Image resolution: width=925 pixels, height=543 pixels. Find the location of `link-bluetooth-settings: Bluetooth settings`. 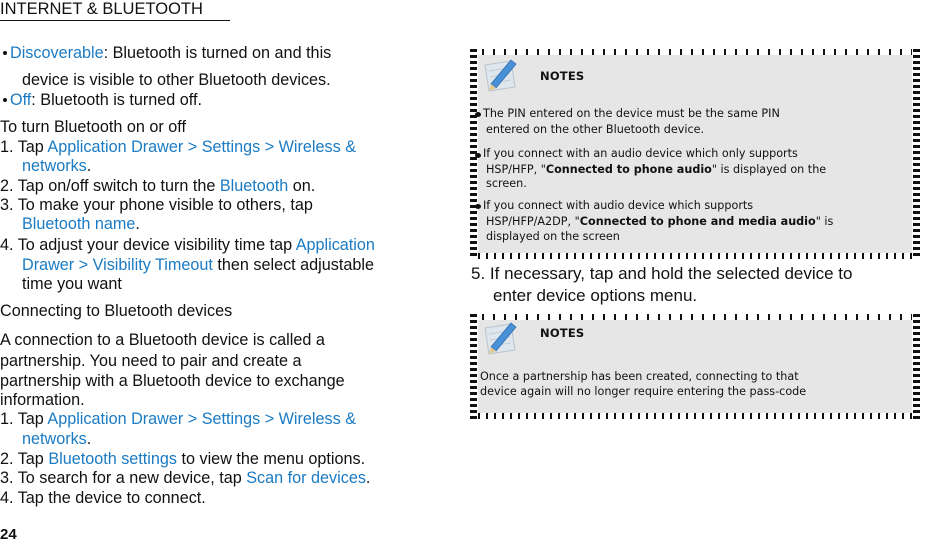

link-bluetooth-settings: Bluetooth settings is located at coordinates (112, 459).